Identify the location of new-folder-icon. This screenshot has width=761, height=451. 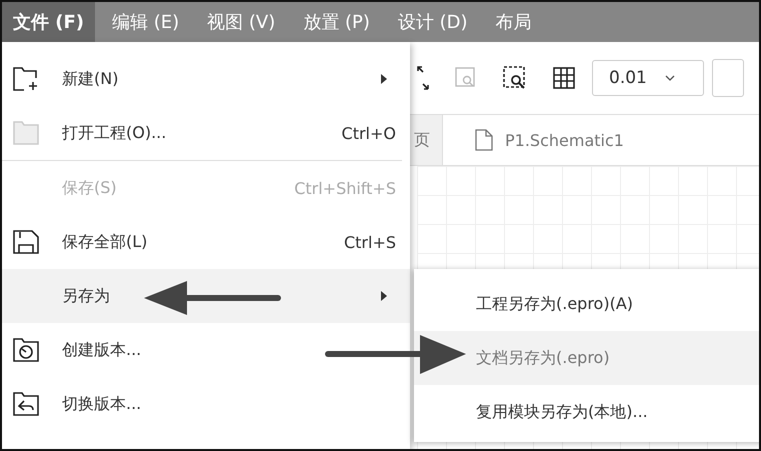
(26, 79).